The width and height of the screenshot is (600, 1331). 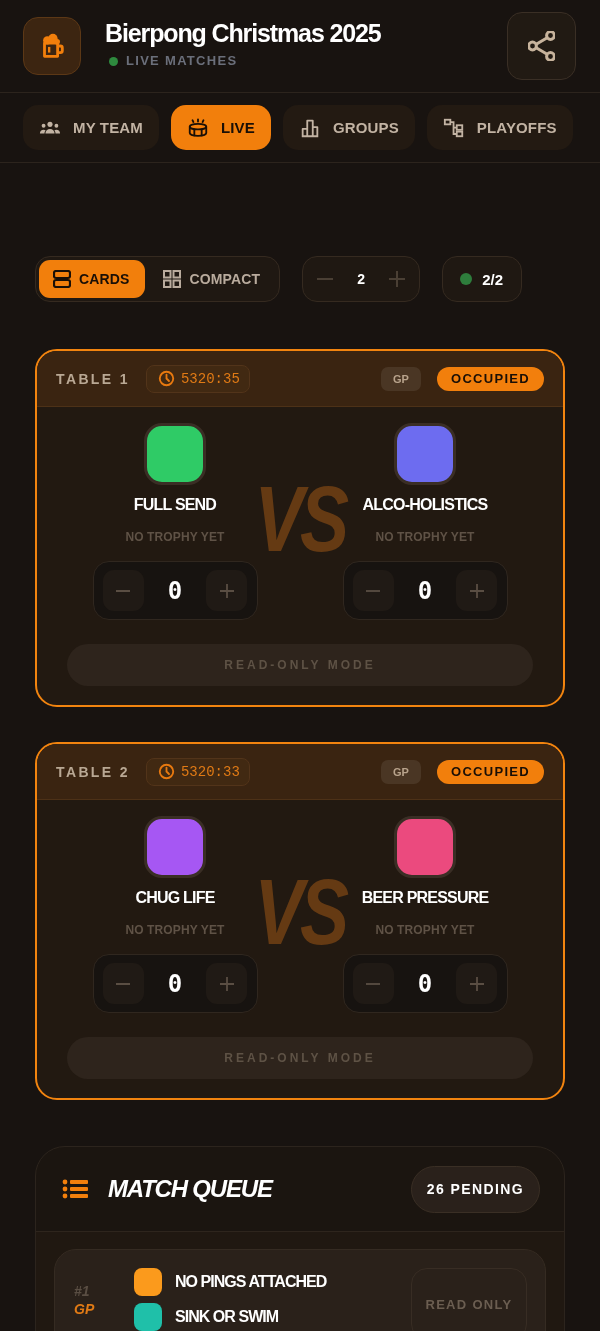 I want to click on view-mode-option: CARDS, so click(x=92, y=279).